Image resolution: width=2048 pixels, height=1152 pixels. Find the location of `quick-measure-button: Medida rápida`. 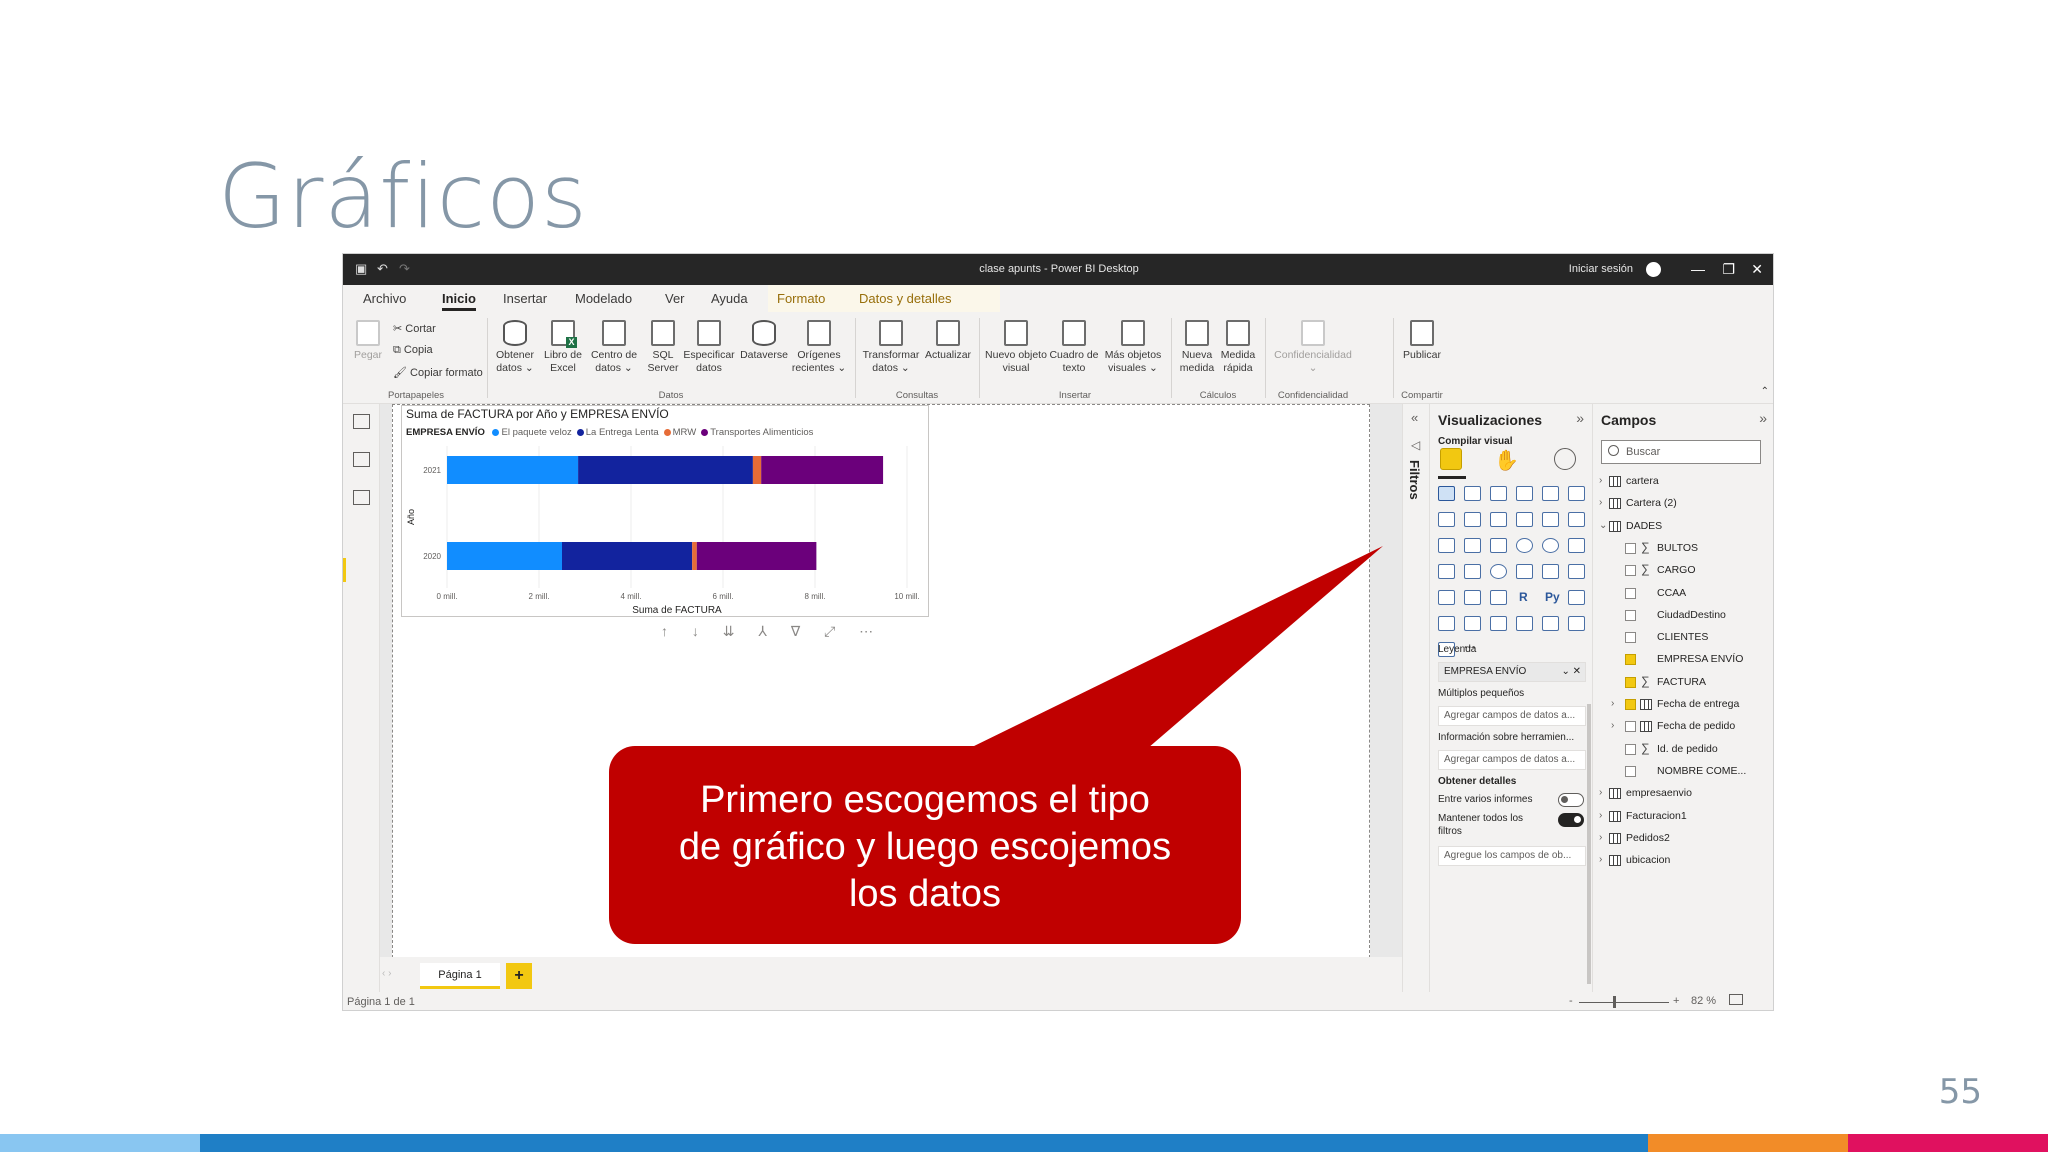

quick-measure-button: Medida rápida is located at coordinates (1238, 347).